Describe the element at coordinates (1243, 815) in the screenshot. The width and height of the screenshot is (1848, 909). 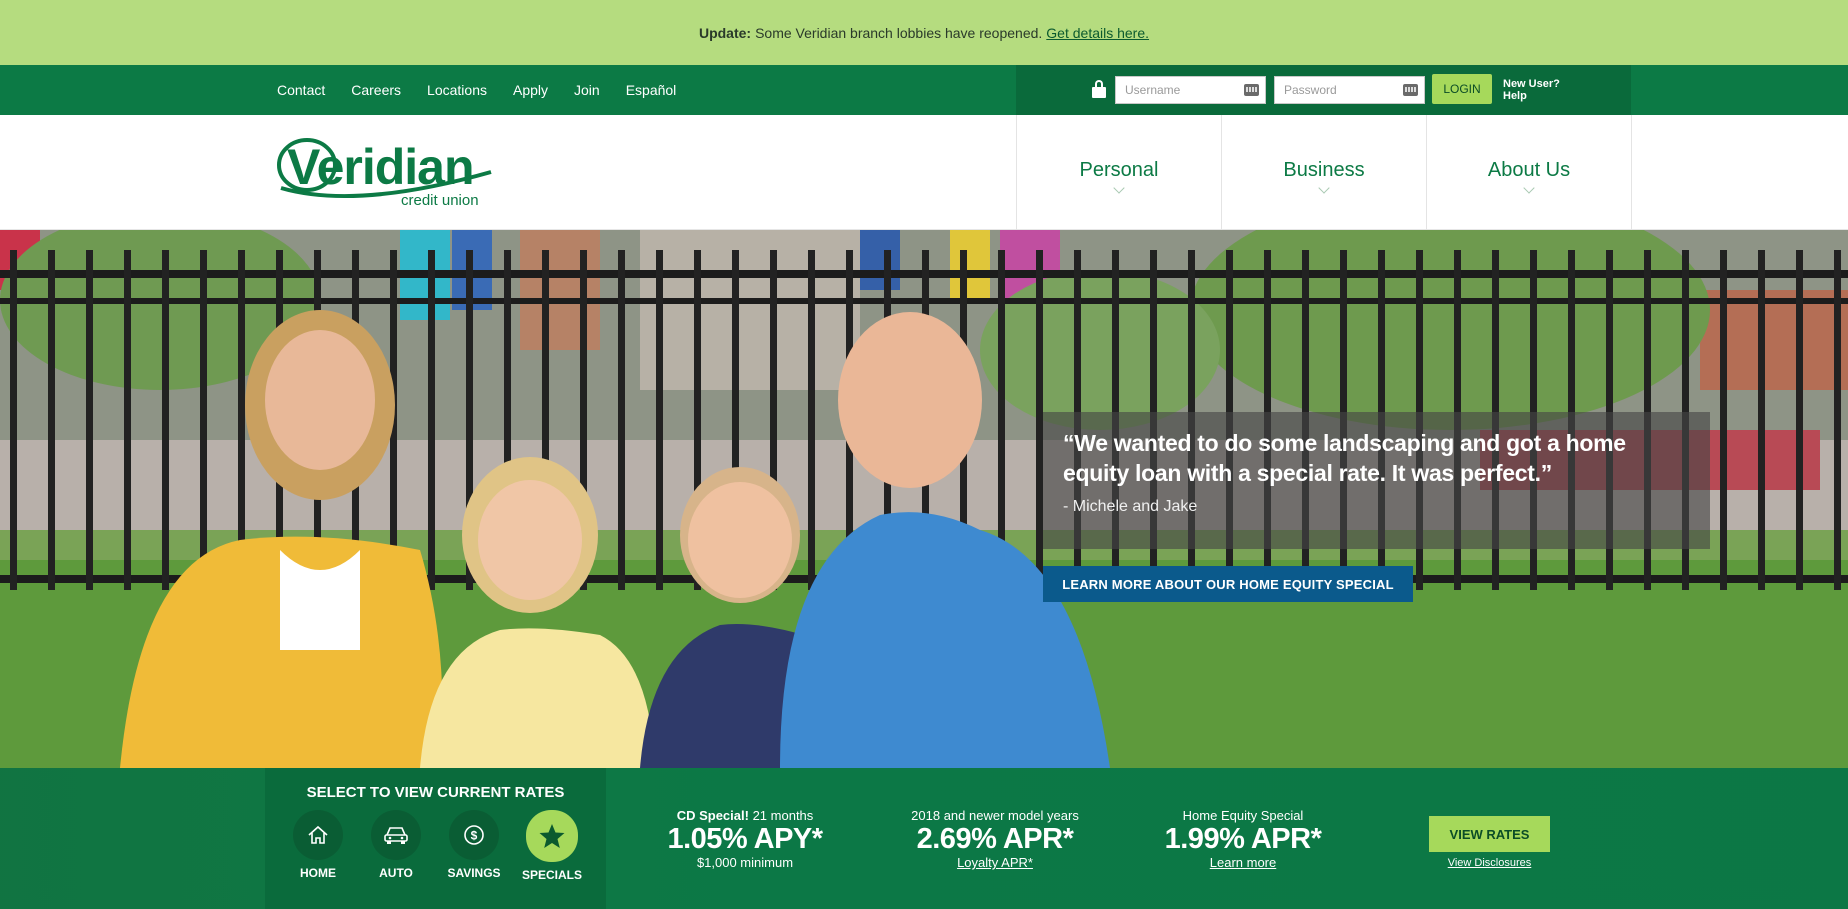
I see `offer-home-equity-top: Home Equity Special` at that location.